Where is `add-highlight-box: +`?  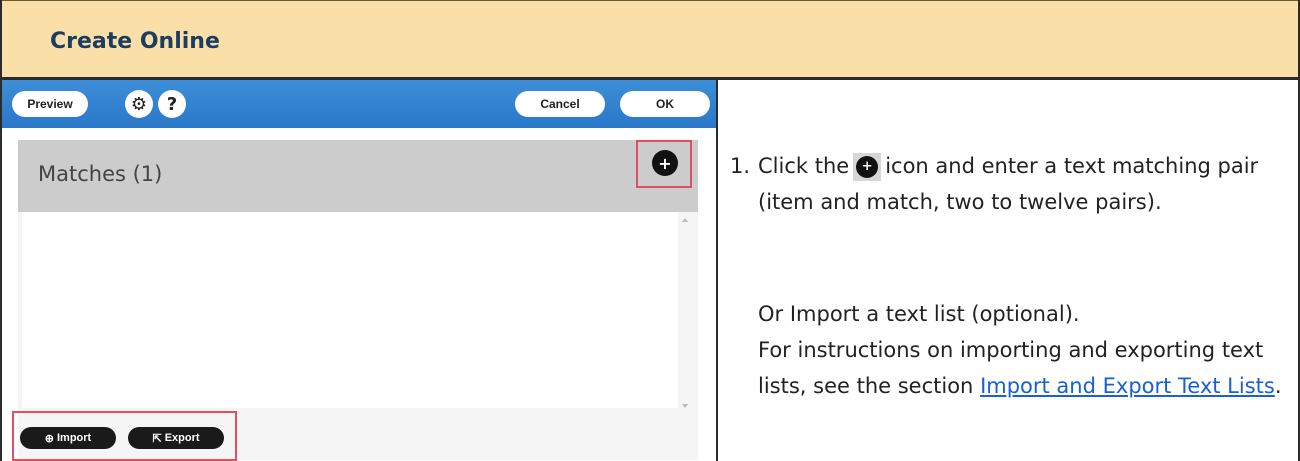
add-highlight-box: + is located at coordinates (664, 164).